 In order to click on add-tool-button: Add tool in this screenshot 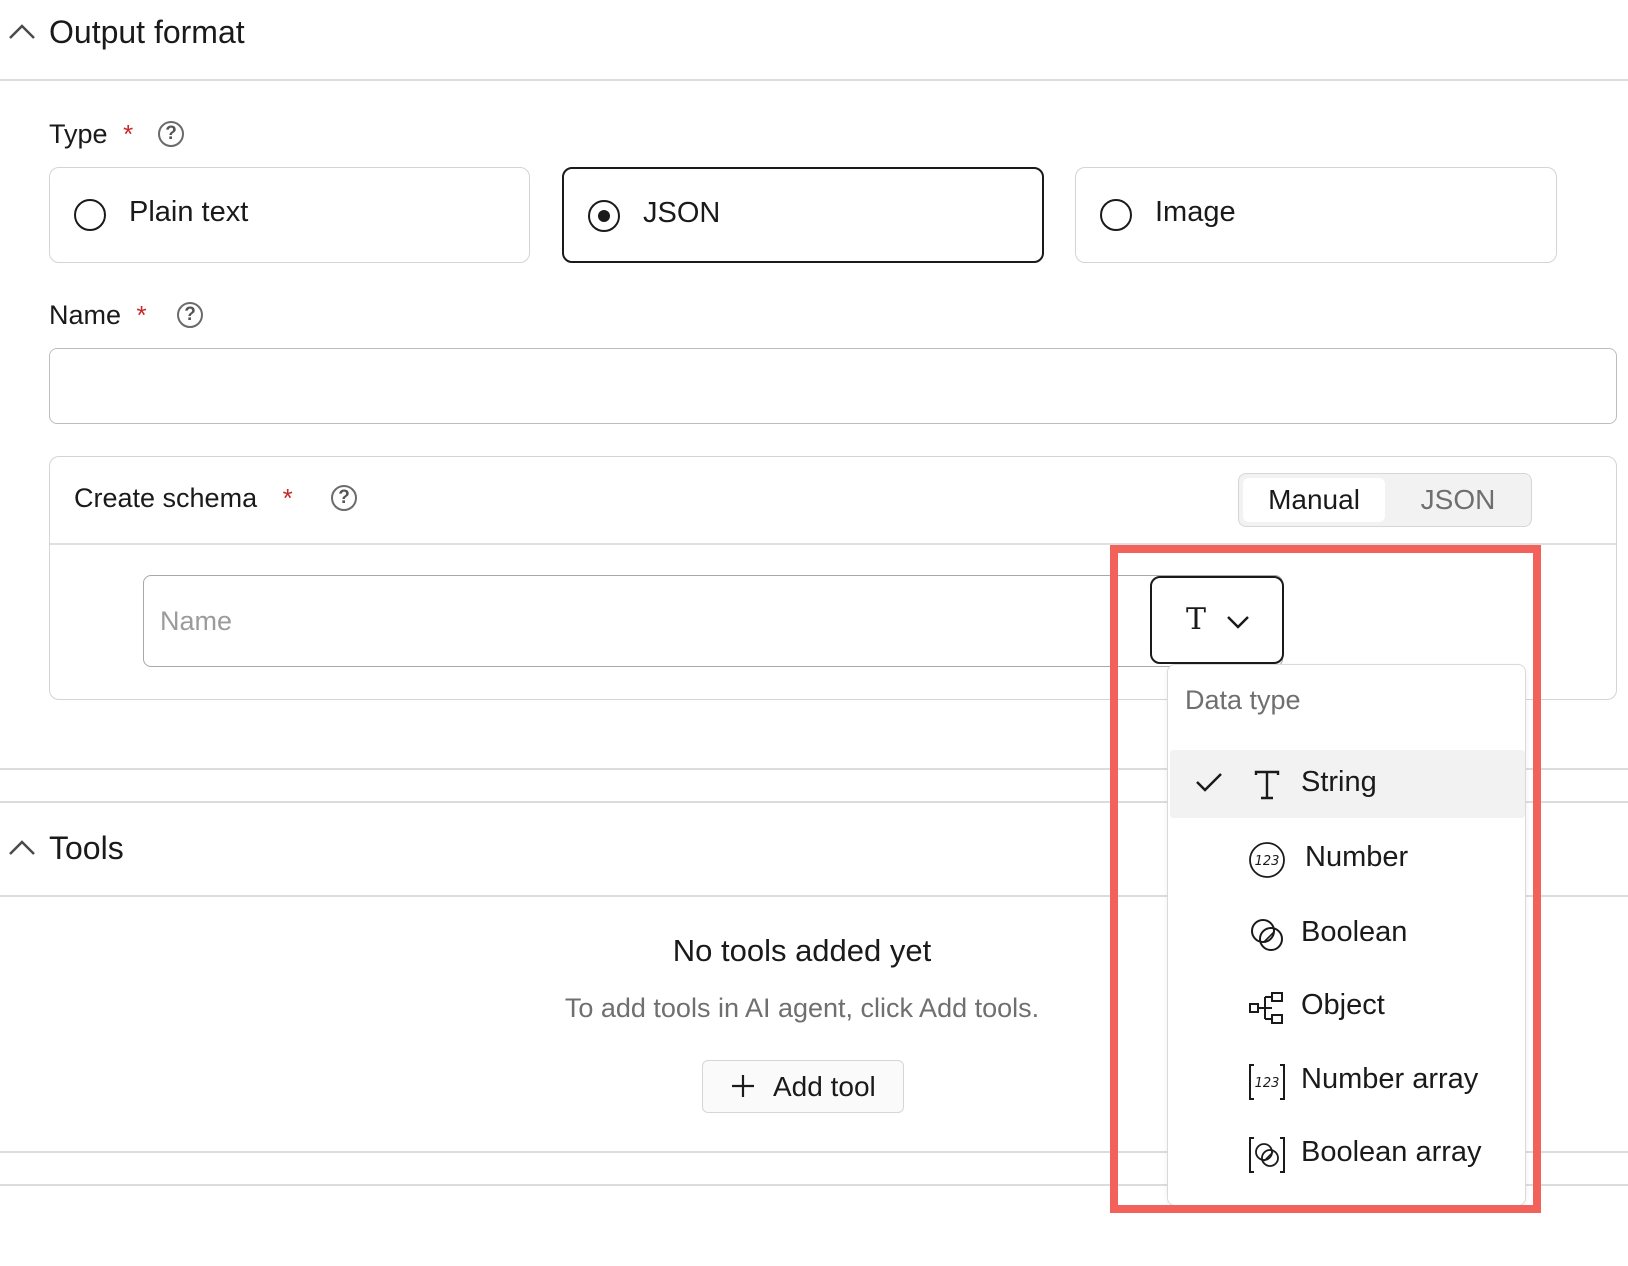, I will do `click(803, 1086)`.